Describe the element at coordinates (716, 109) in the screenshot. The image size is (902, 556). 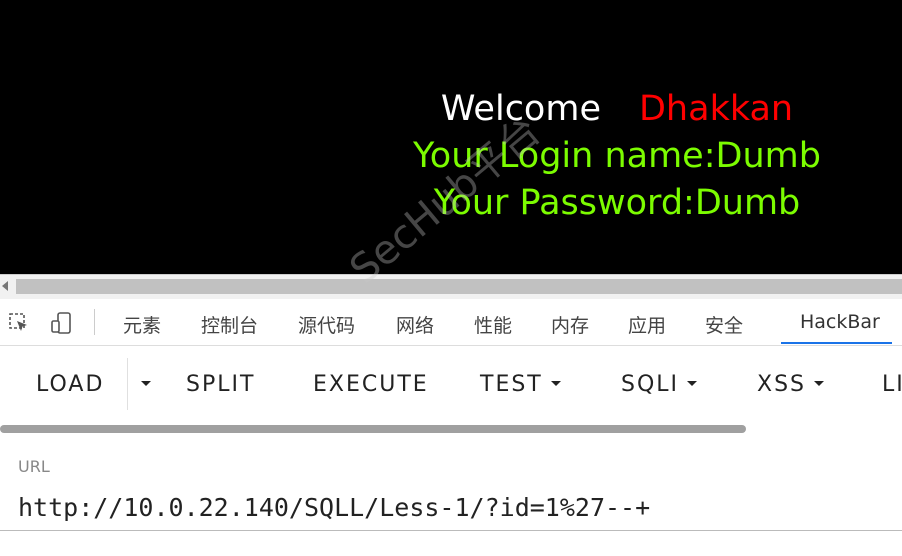
I see `username-text: Dhakkan` at that location.